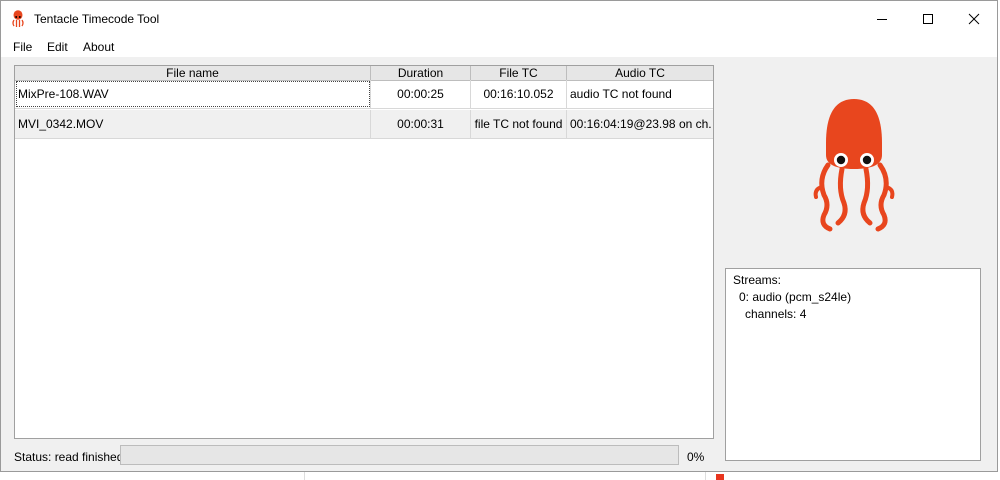  Describe the element at coordinates (421, 73) in the screenshot. I see `column-header-duration: Duration` at that location.